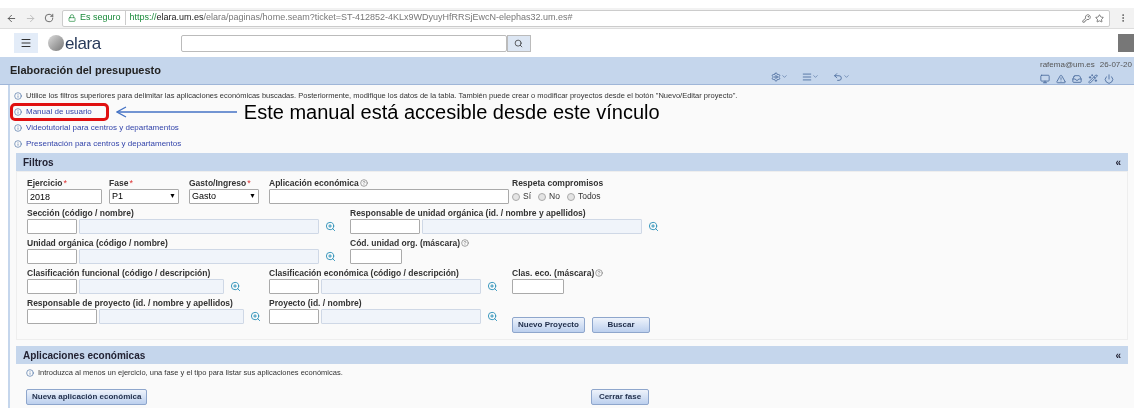 This screenshot has height=408, width=1134. Describe the element at coordinates (218, 183) in the screenshot. I see `field-label: Gasto/Ingreso` at that location.